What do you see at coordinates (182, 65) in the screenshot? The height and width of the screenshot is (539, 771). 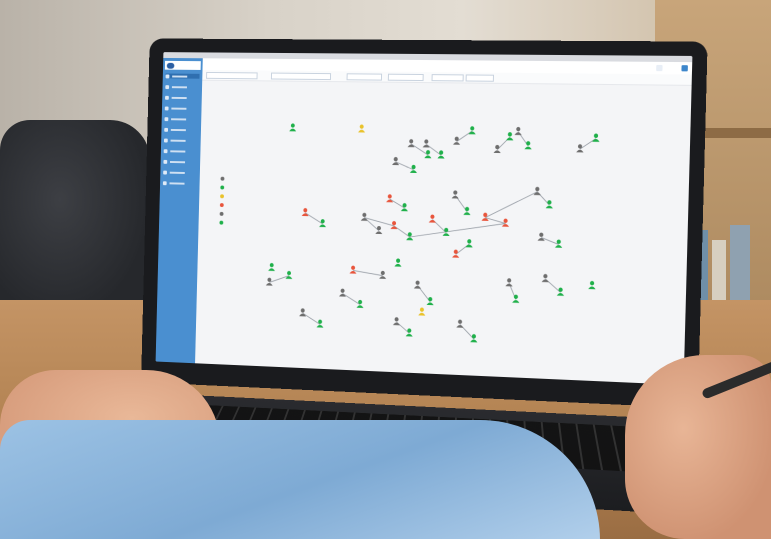 I see `app-logo` at bounding box center [182, 65].